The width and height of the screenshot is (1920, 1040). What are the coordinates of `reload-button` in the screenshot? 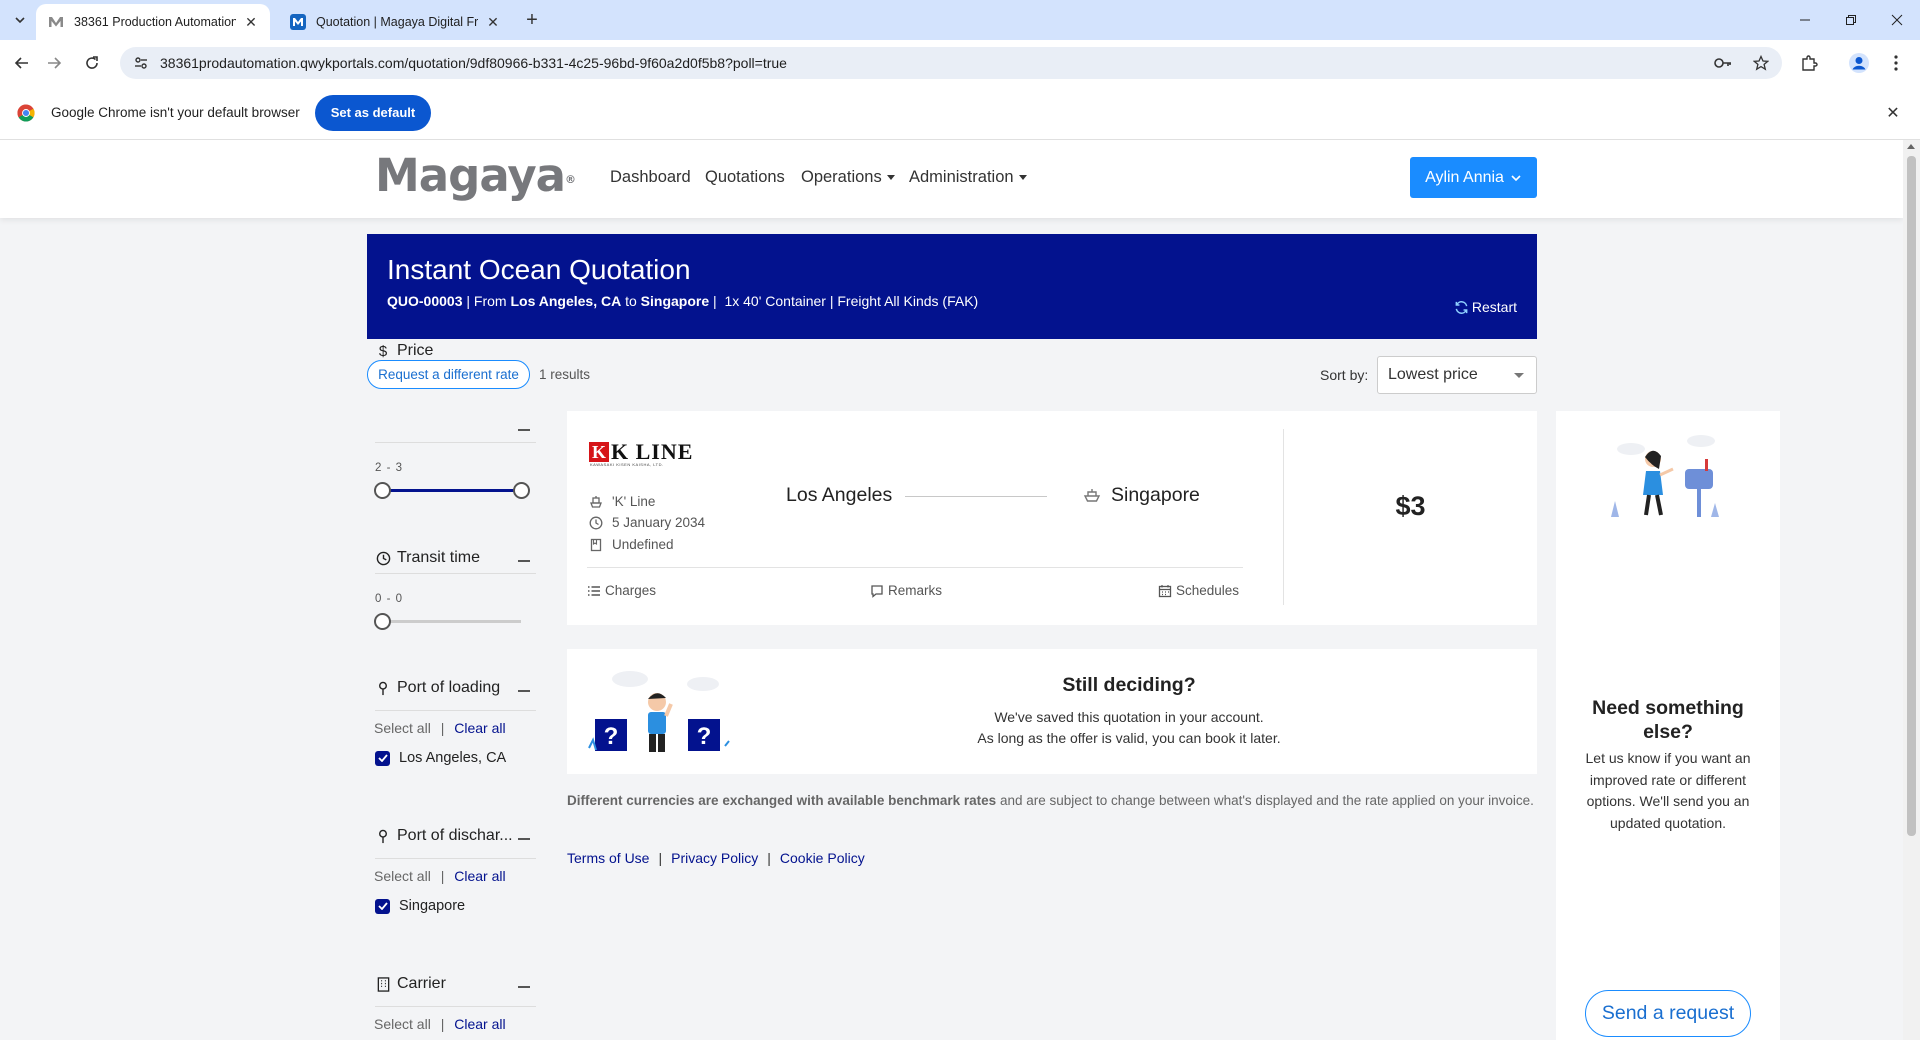 It's located at (92, 63).